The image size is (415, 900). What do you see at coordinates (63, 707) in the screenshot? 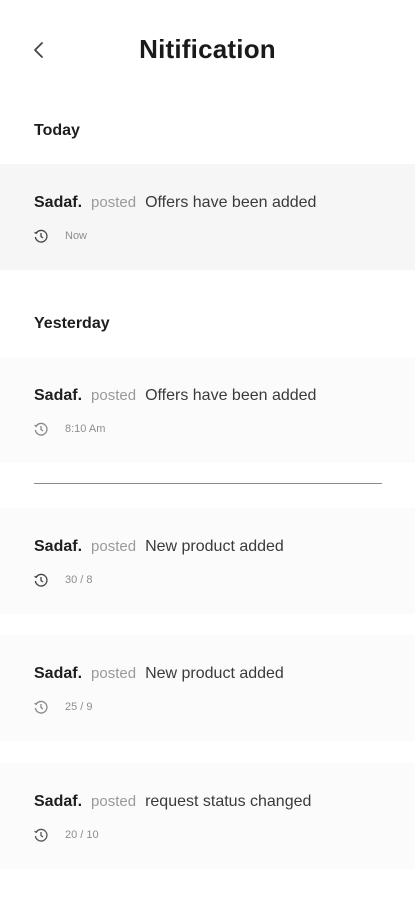
I see `notification-meta: 25 / 9` at bounding box center [63, 707].